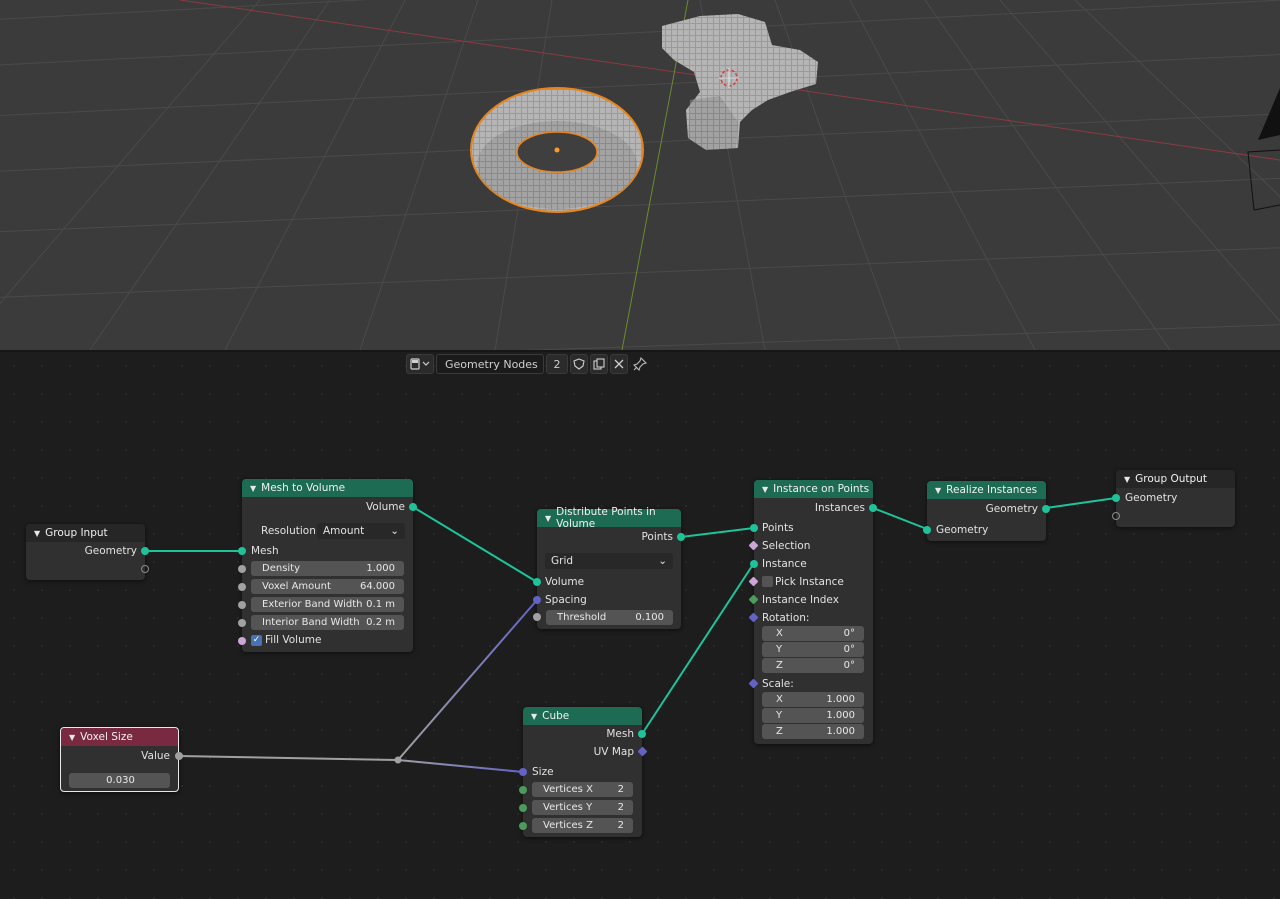 The image size is (1280, 899). Describe the element at coordinates (642, 734) in the screenshot. I see `socket-mesh-out` at that location.